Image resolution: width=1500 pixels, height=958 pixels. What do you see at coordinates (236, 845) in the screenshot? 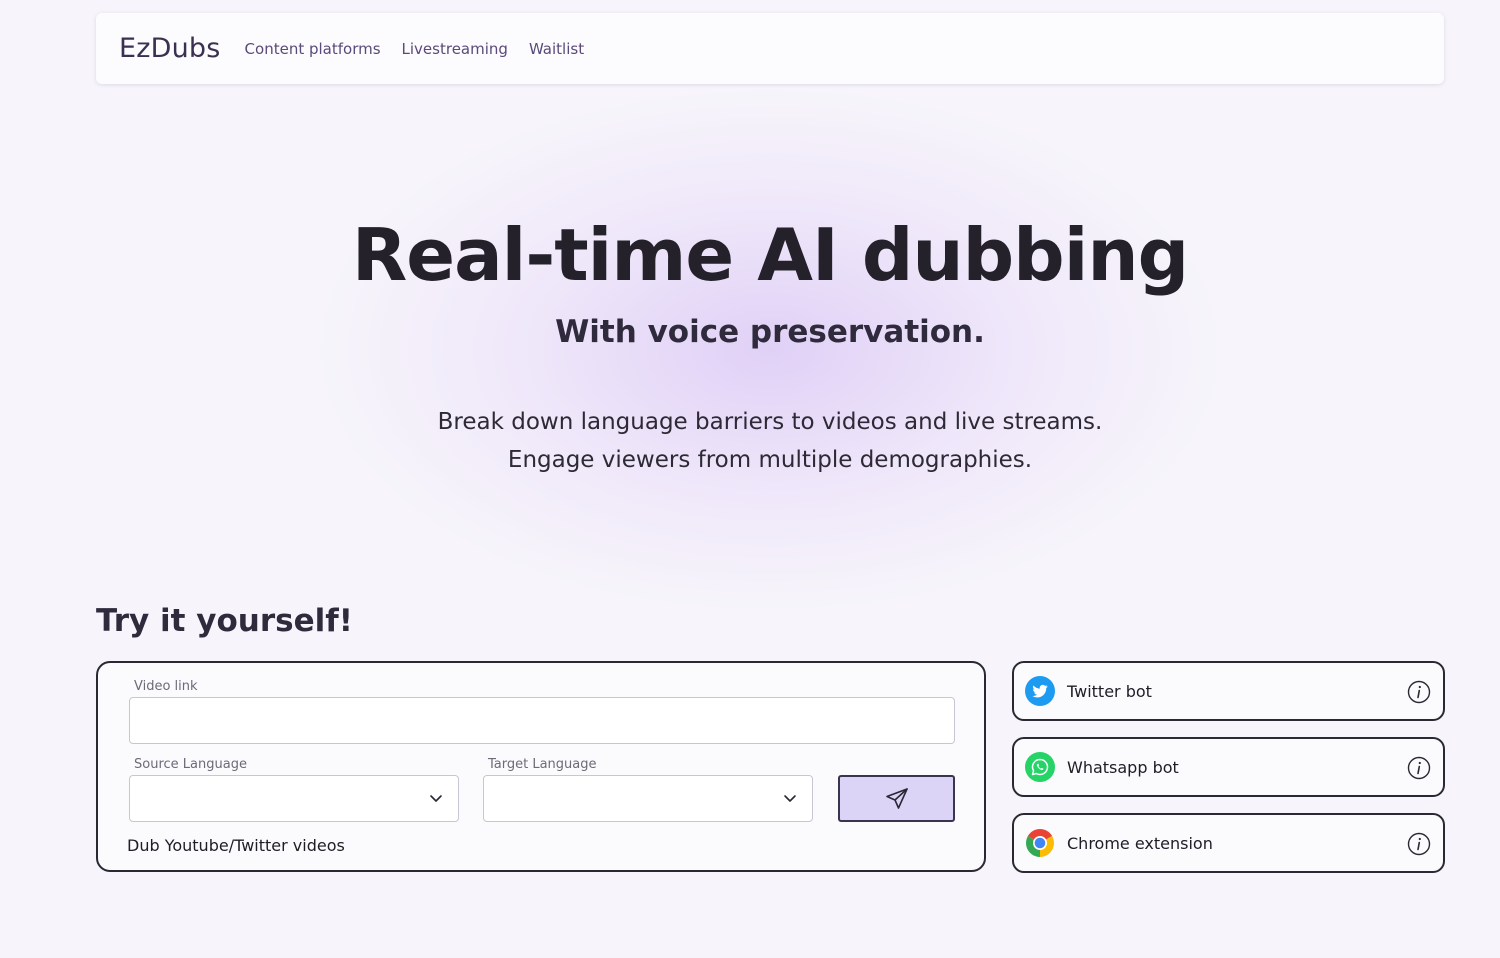
I see `dub-caption: Dub Youtube/Twitter videos` at bounding box center [236, 845].